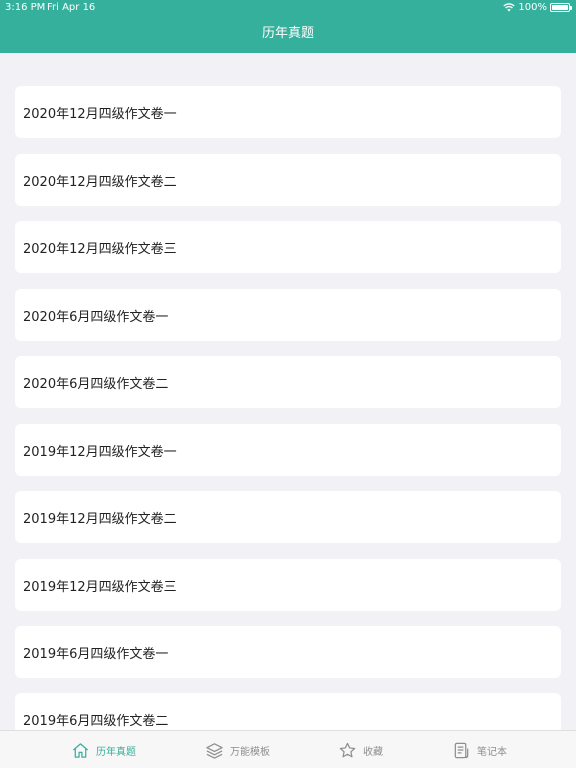 Image resolution: width=576 pixels, height=768 pixels. Describe the element at coordinates (288, 749) in the screenshot. I see `tab-bar: 历年真题 万能模板 收藏 笔记本` at that location.